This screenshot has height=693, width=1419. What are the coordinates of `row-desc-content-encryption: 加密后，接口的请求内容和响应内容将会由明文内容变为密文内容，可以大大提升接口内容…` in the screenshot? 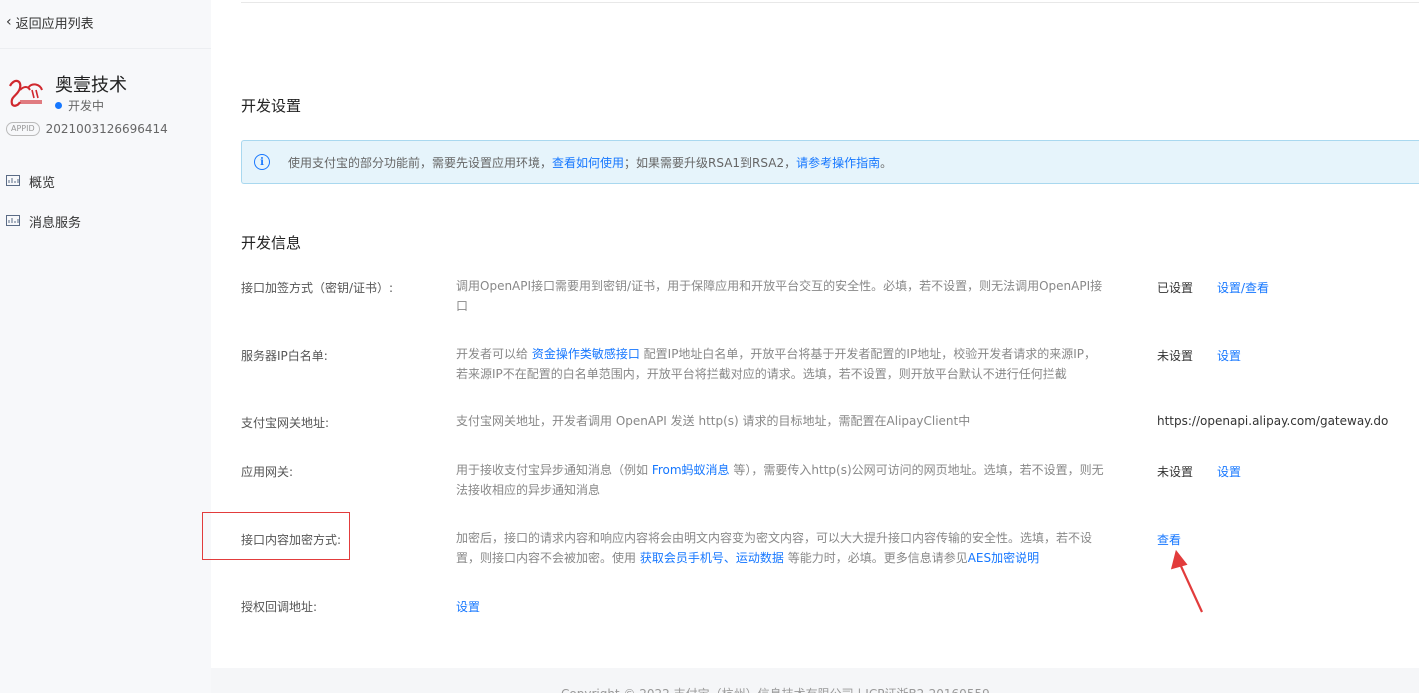 It's located at (781, 548).